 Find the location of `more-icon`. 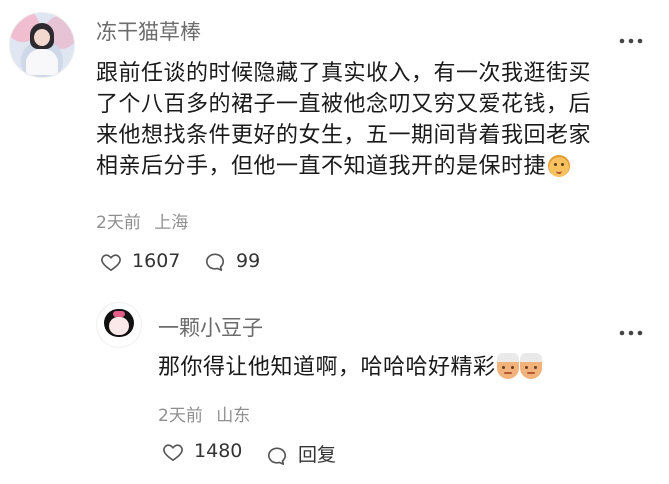

more-icon is located at coordinates (631, 37).